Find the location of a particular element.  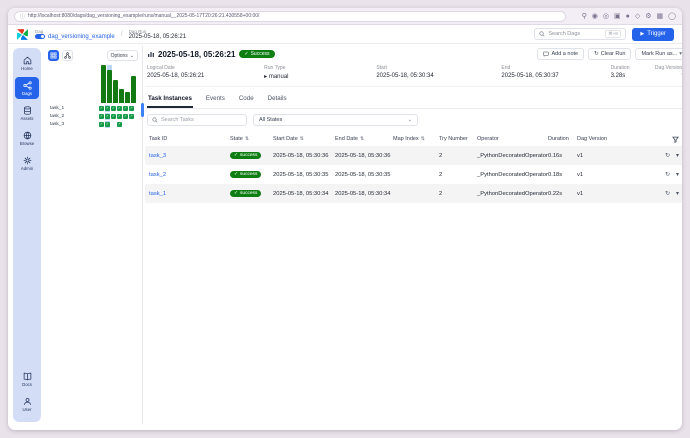

add-note-button: Add a note is located at coordinates (561, 54).